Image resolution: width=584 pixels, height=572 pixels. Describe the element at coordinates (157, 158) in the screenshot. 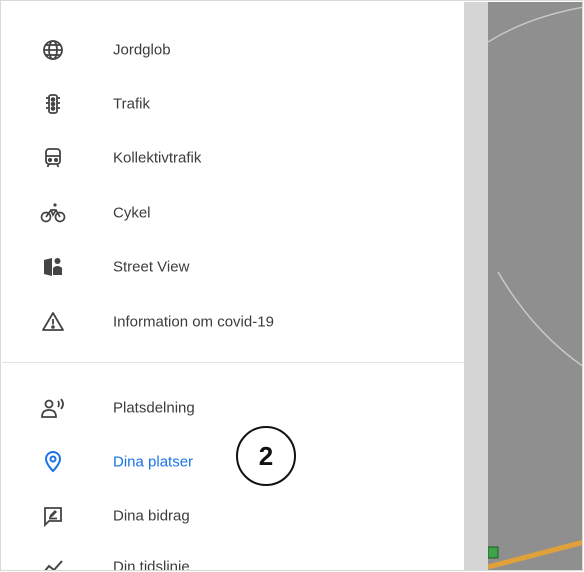

I see `menu-item-label: Kollektivtrafik` at that location.